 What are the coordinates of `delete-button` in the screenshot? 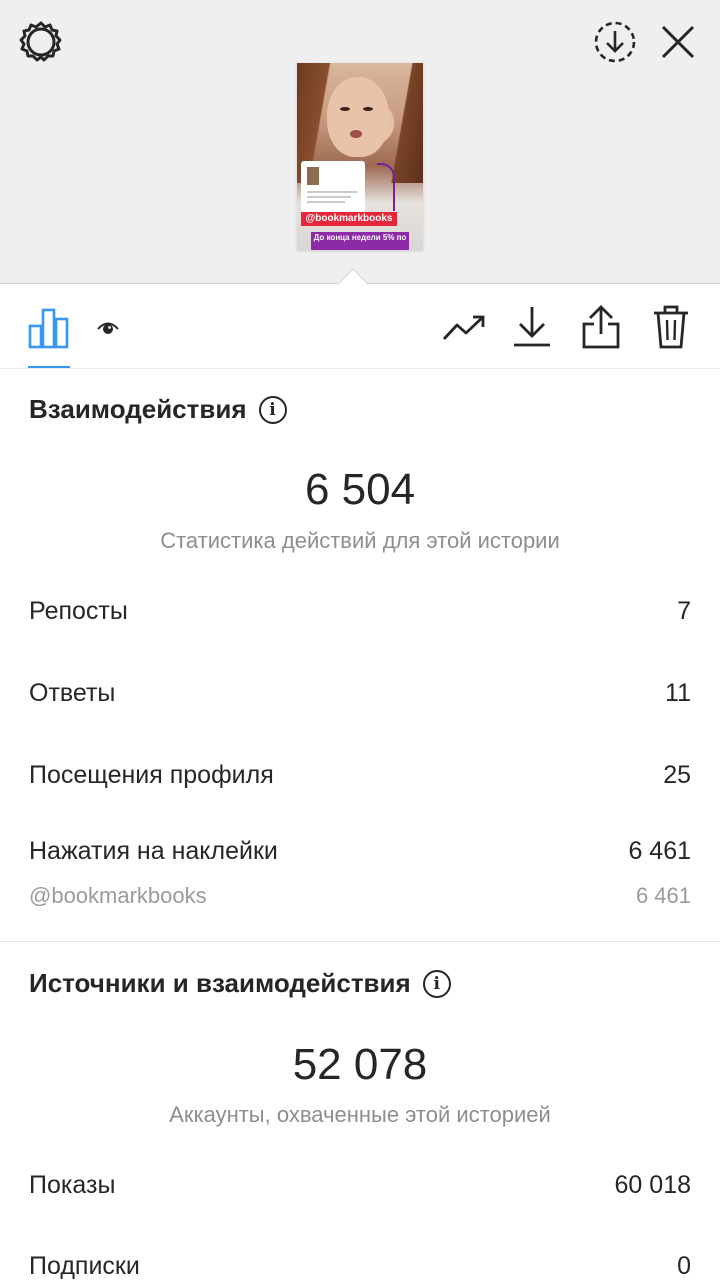 It's located at (671, 327).